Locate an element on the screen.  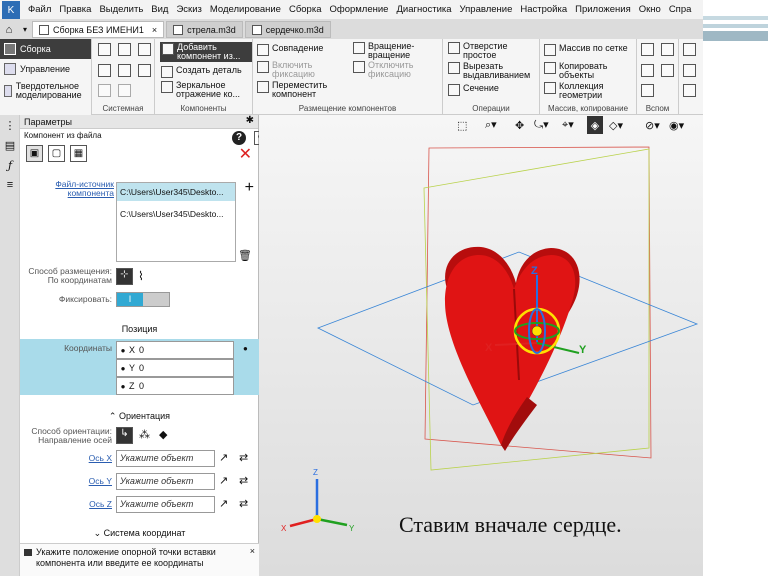
source-file-label: Файл-источник компонента is located at coordinates (68, 189).